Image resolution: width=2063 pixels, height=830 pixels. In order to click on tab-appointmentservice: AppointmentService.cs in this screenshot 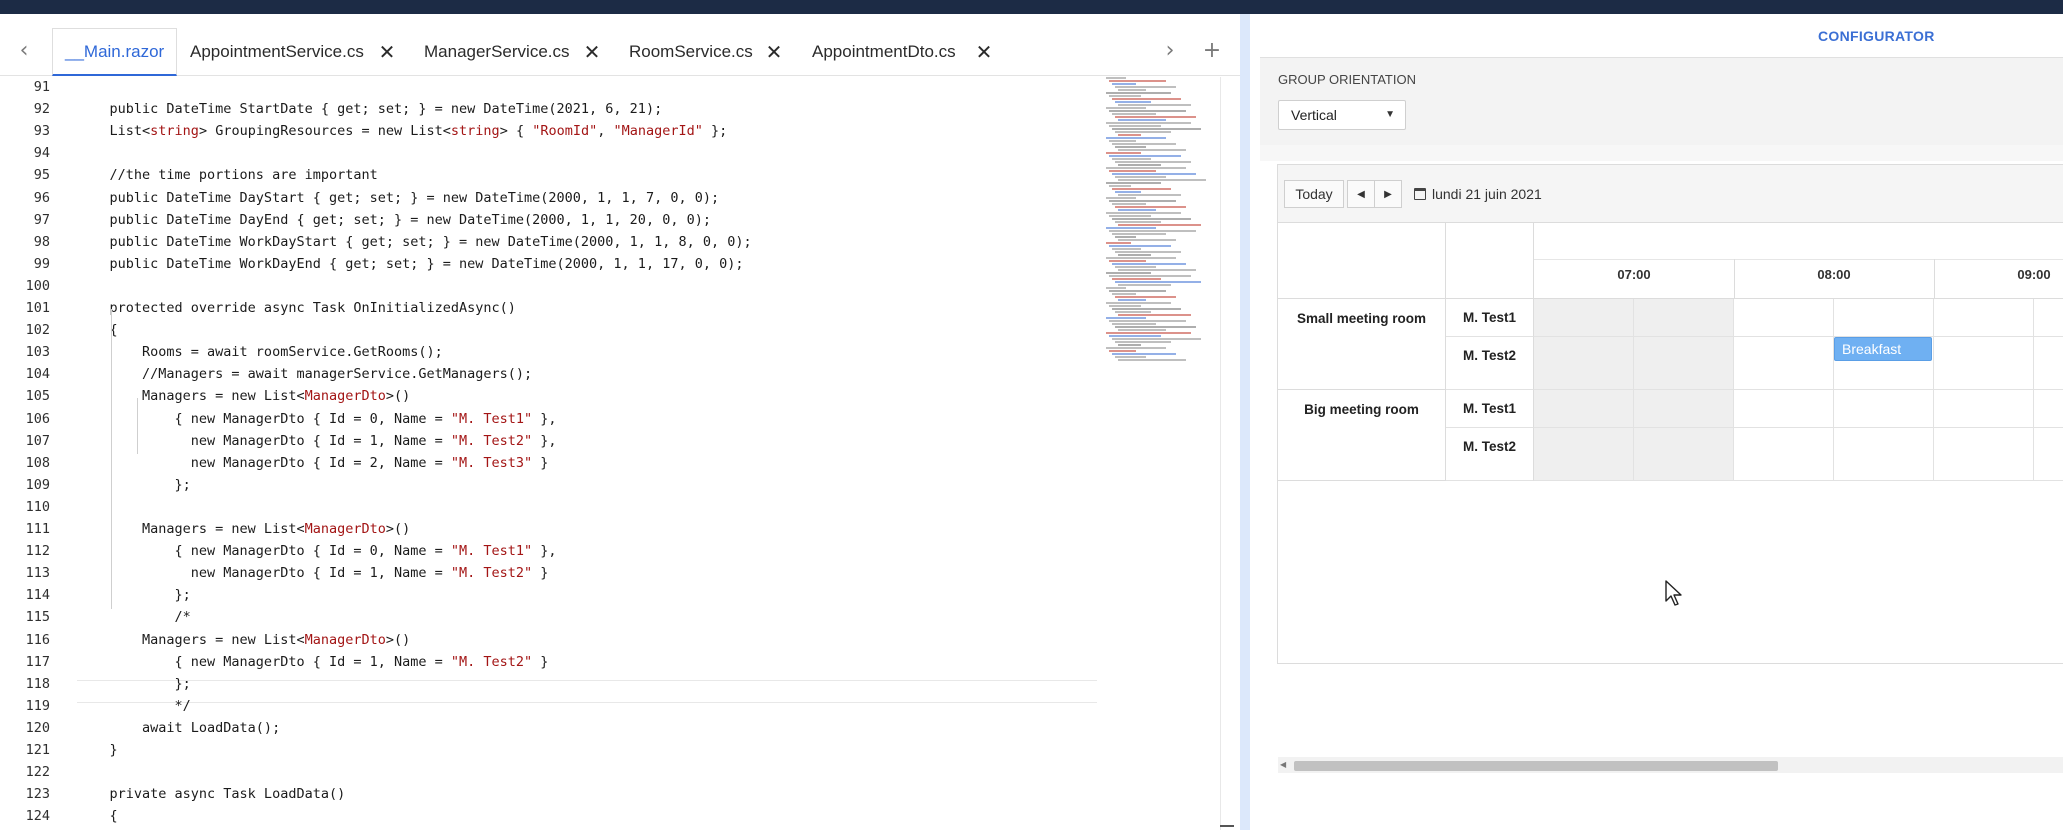, I will do `click(277, 52)`.